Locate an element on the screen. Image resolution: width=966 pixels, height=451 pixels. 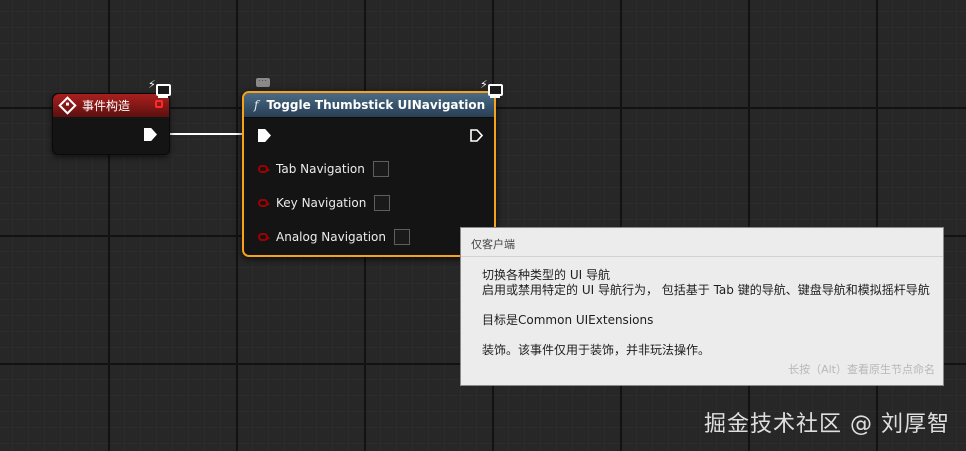
pin-label: Key Navigation is located at coordinates (321, 203).